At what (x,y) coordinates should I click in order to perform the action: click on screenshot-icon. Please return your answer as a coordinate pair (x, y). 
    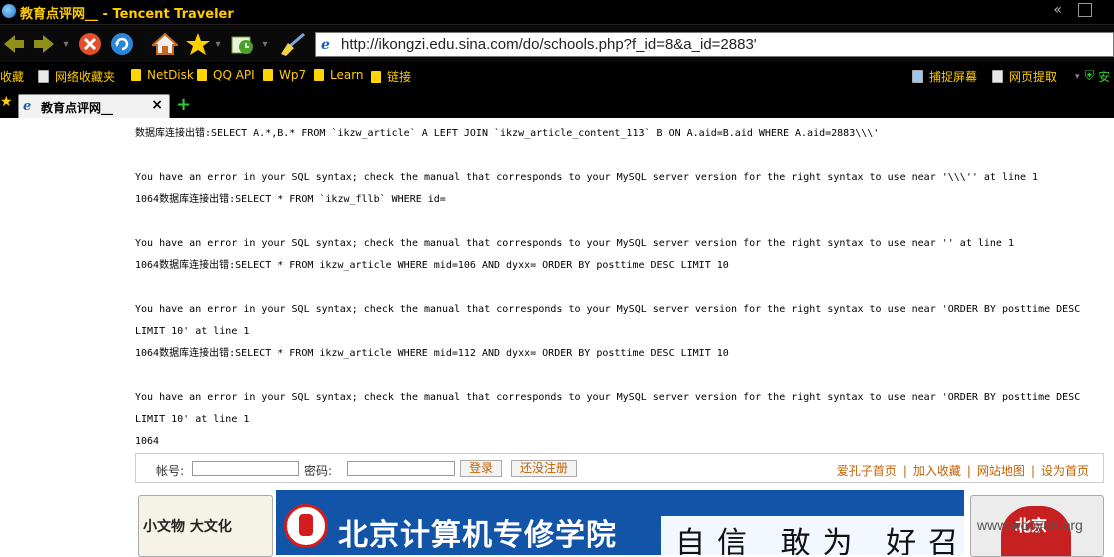
    Looking at the image, I should click on (917, 76).